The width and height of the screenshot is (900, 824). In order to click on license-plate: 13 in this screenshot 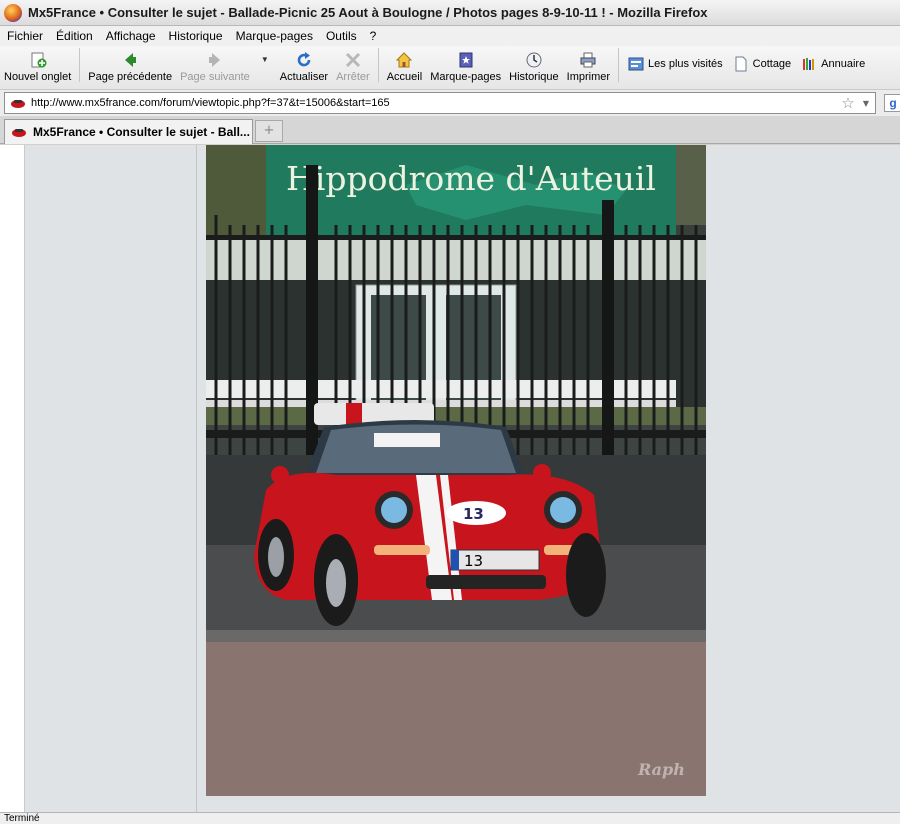, I will do `click(473, 561)`.